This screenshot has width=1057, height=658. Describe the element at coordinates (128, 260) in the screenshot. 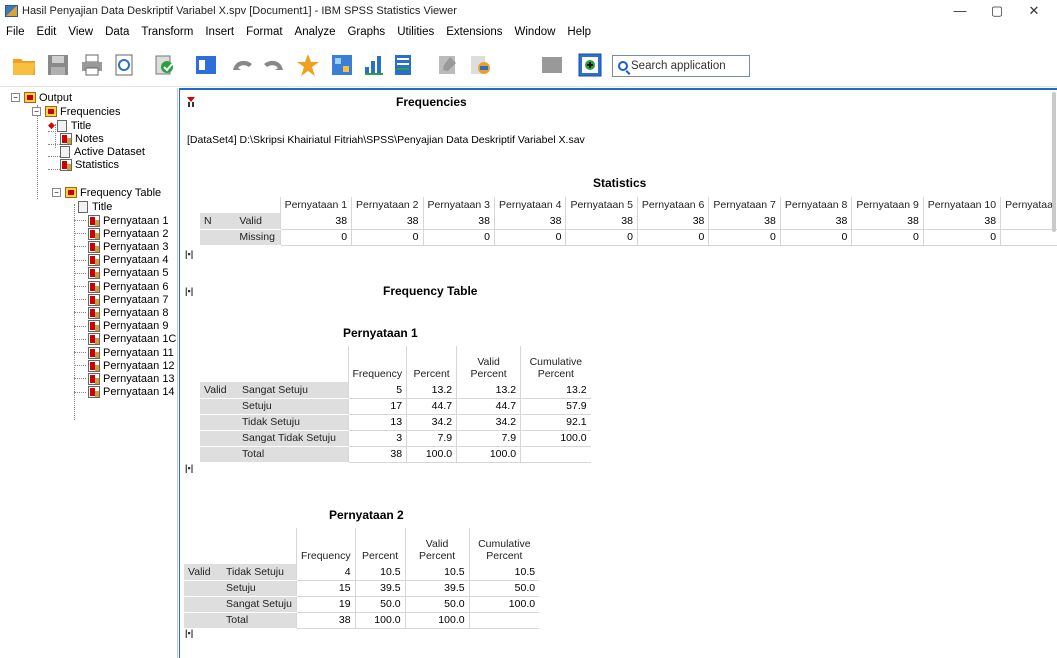

I see `tree-item-pernyataan: Pernyataan 4` at that location.